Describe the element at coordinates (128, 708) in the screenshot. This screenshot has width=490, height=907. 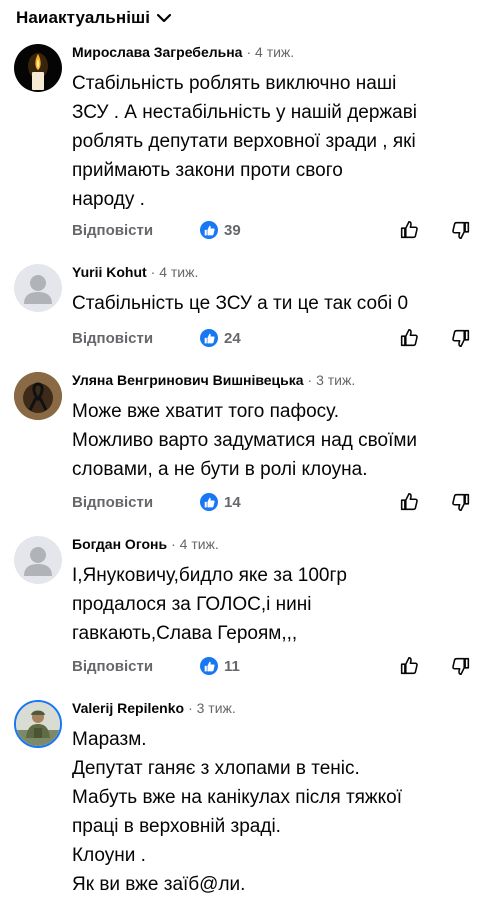
I see `author-name: Valerij Repilenko` at that location.